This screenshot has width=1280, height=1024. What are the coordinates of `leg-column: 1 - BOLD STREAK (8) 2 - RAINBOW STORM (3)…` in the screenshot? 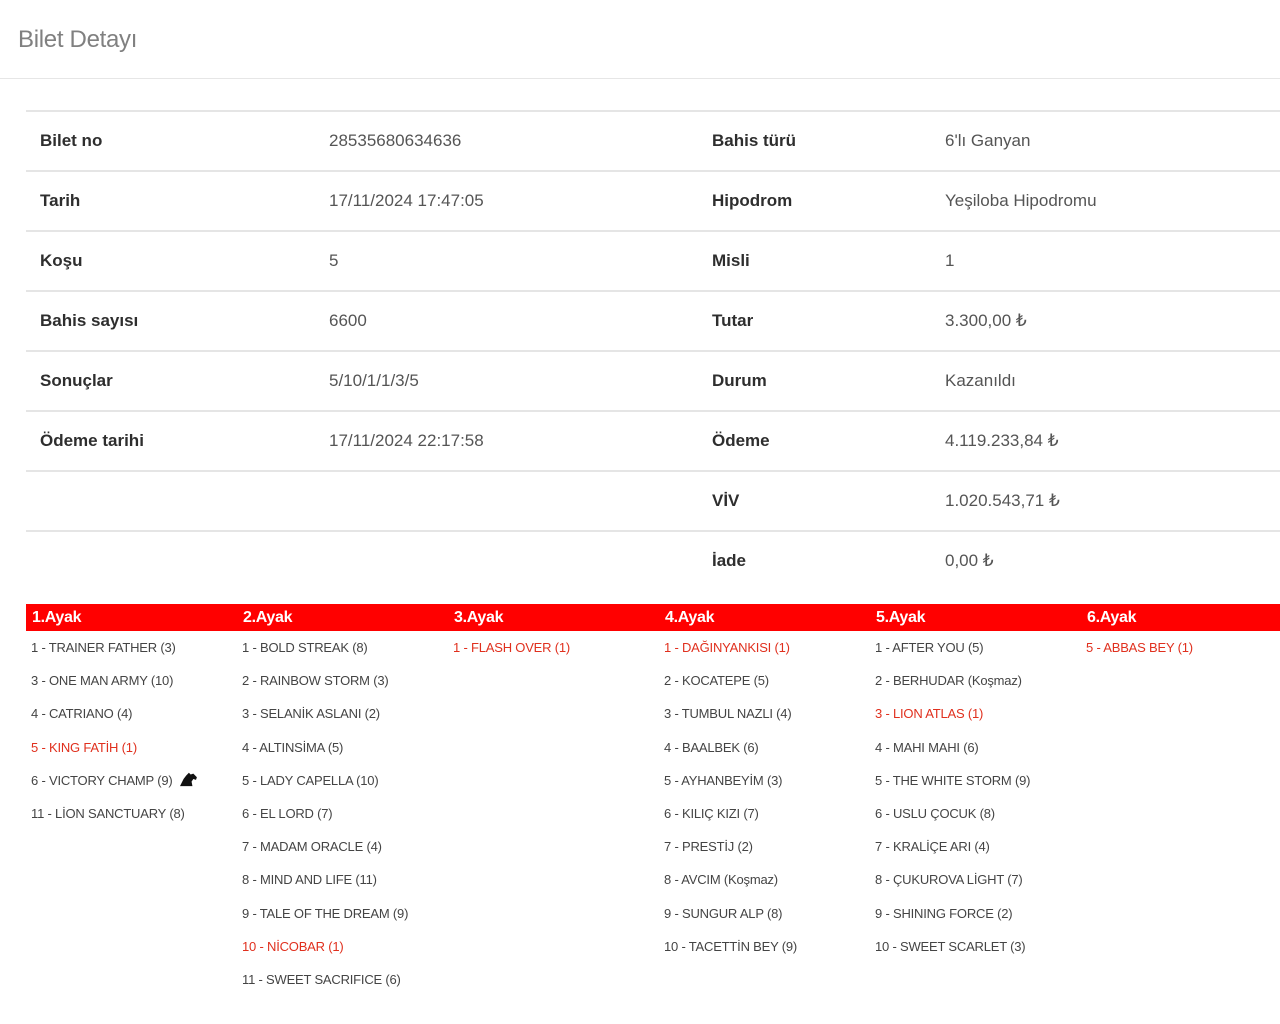 It's located at (342, 819).